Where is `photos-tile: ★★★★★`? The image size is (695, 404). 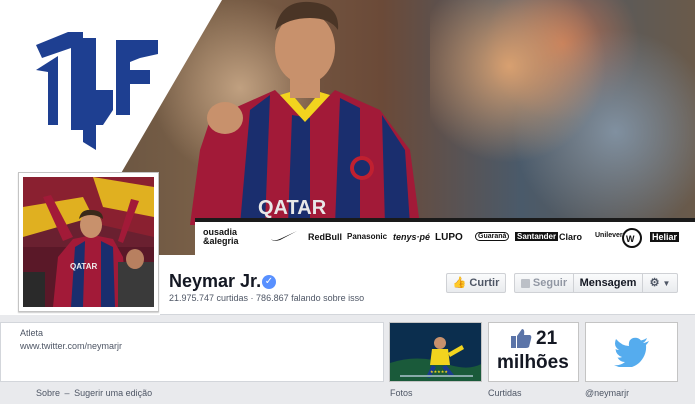
photos-tile: ★★★★★ is located at coordinates (435, 352).